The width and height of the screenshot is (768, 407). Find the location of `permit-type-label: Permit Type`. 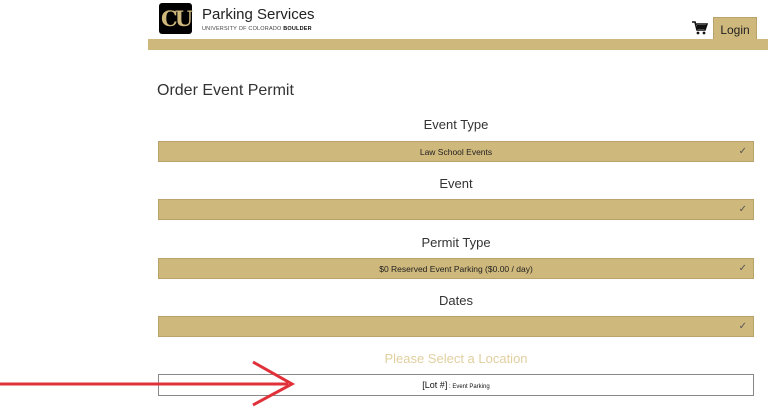

permit-type-label: Permit Type is located at coordinates (456, 242).